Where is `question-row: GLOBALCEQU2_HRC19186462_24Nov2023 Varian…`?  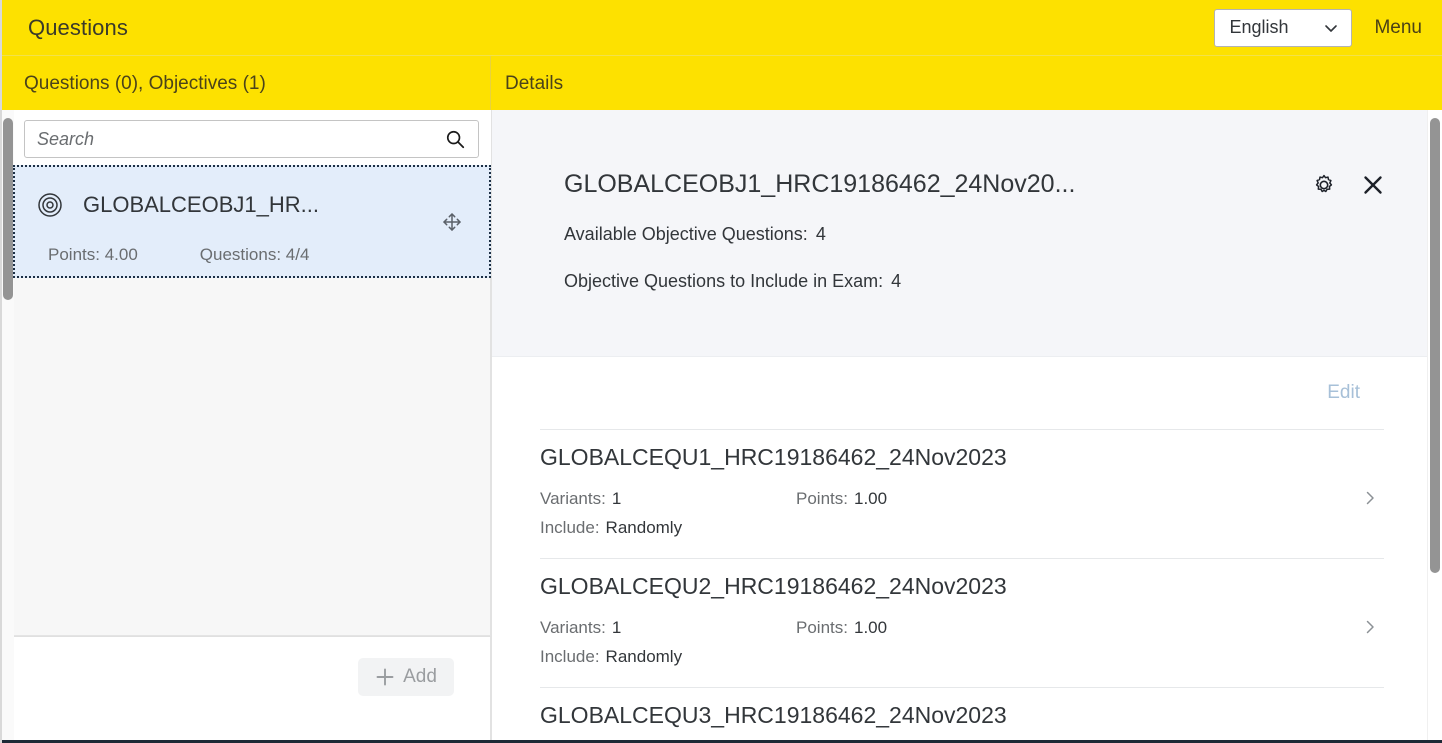 question-row: GLOBALCEQU2_HRC19186462_24Nov2023 Varian… is located at coordinates (962, 622).